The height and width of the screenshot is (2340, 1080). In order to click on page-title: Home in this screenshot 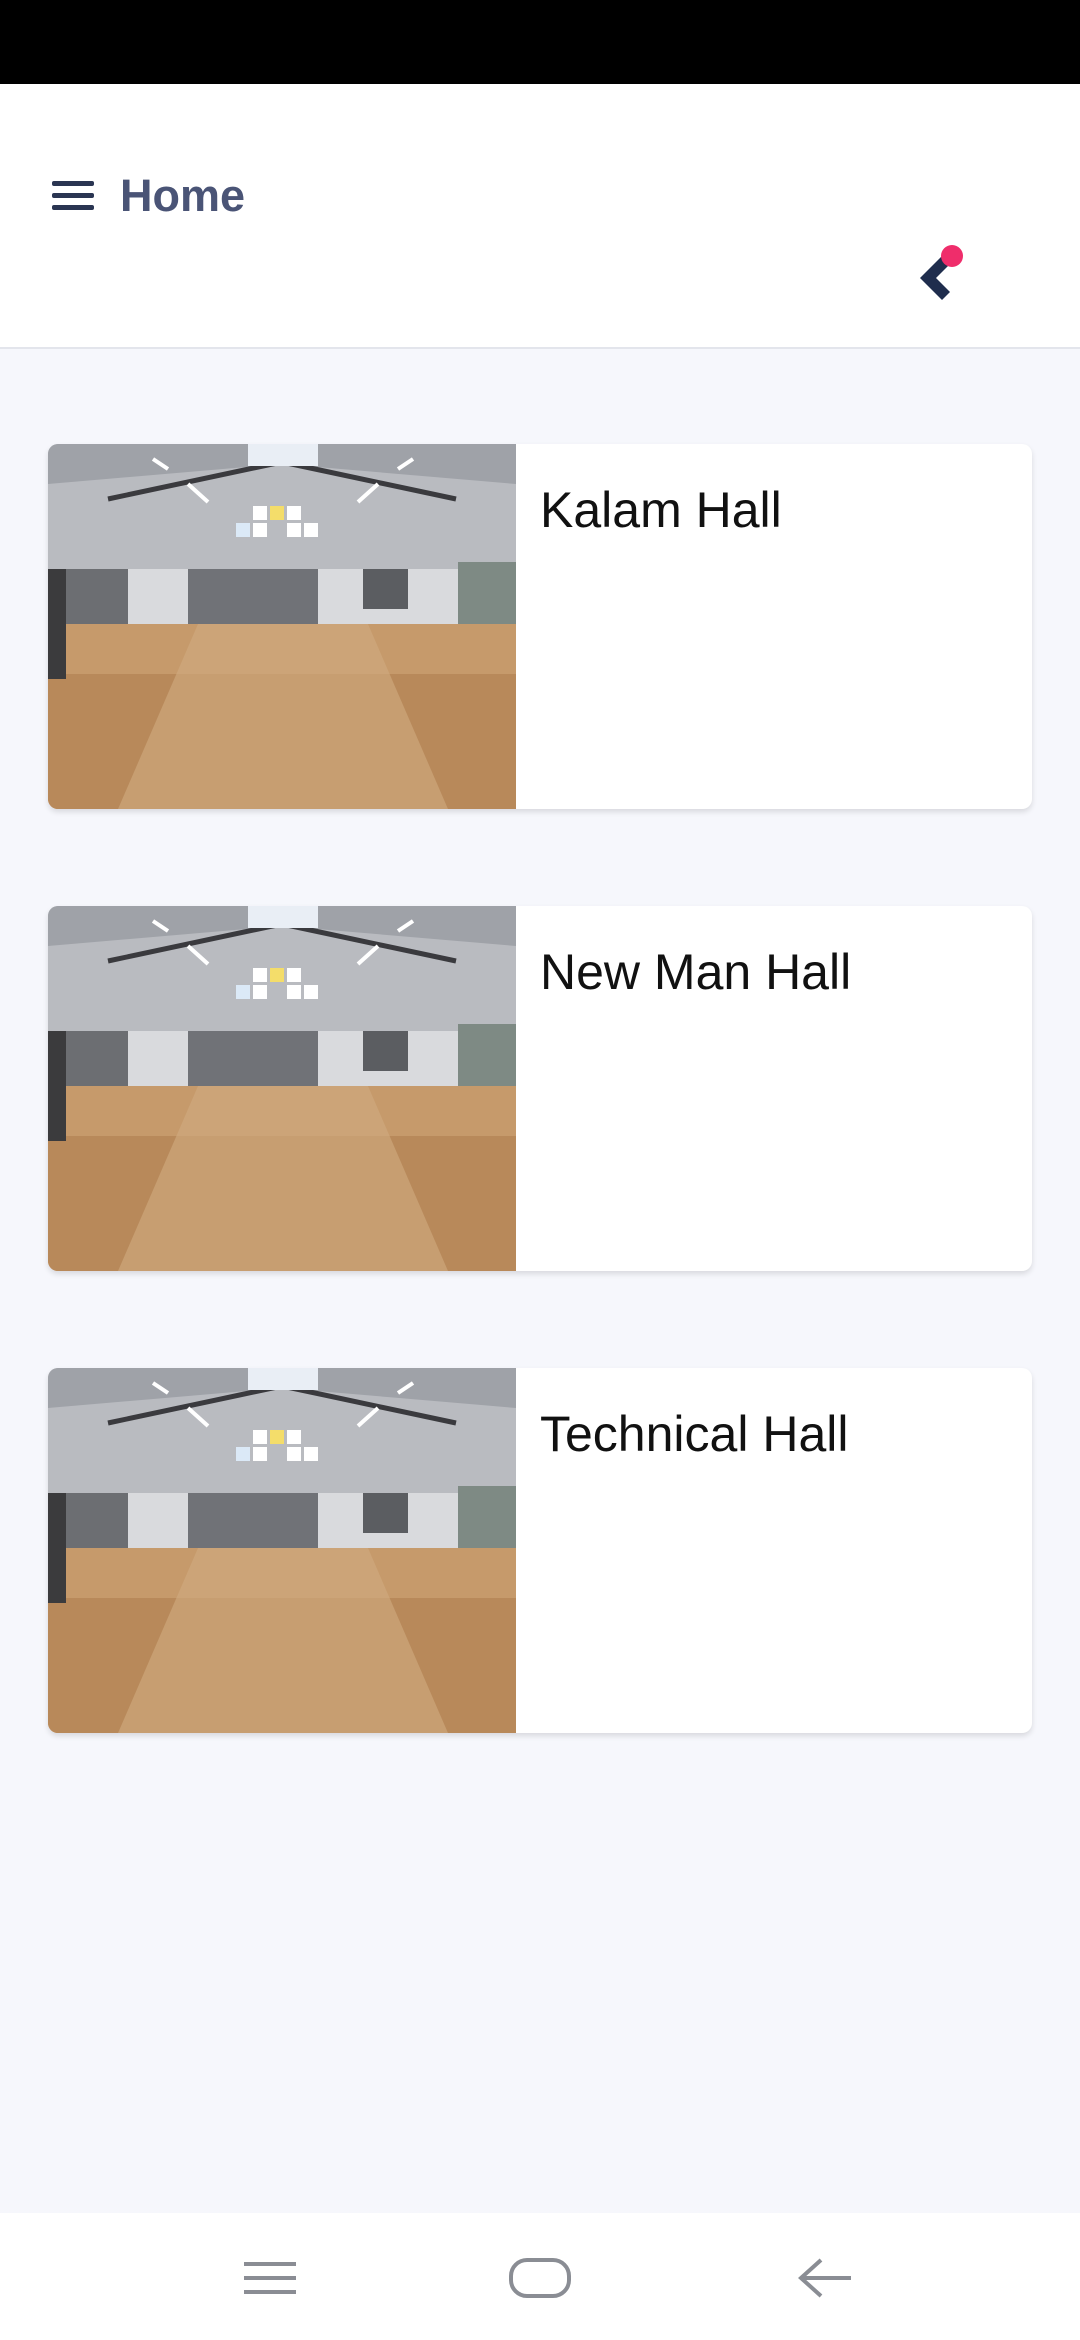, I will do `click(183, 195)`.